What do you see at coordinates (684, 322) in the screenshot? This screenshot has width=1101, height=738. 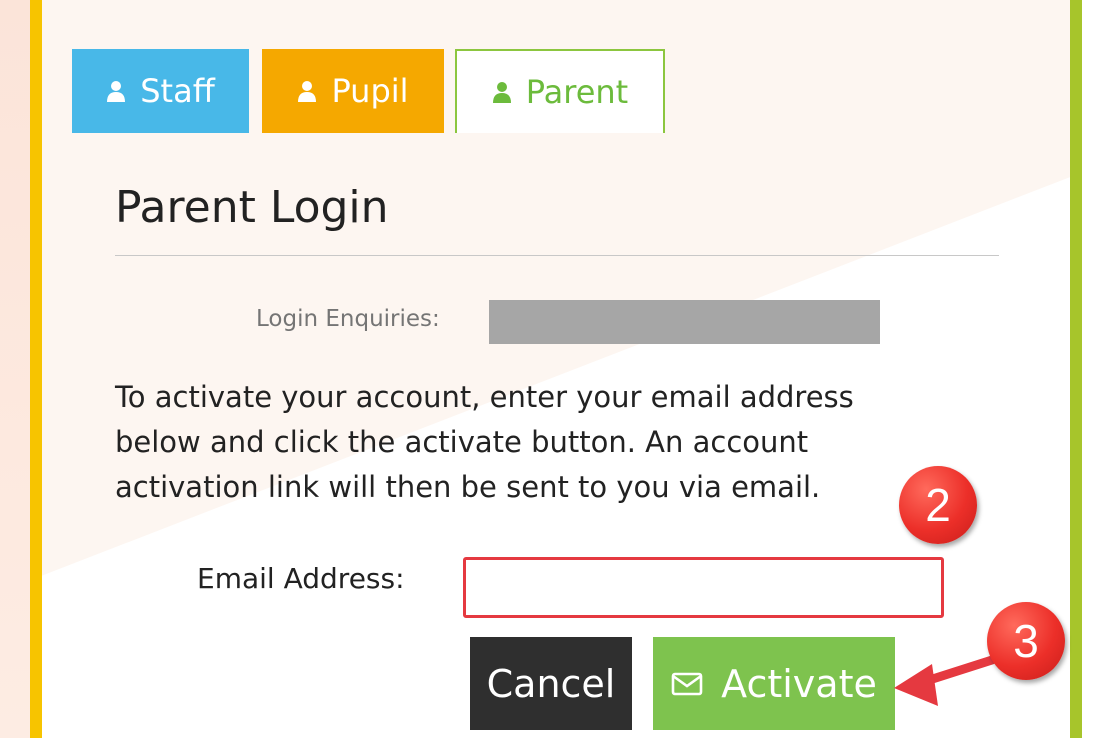 I see `redacted-contact-info` at bounding box center [684, 322].